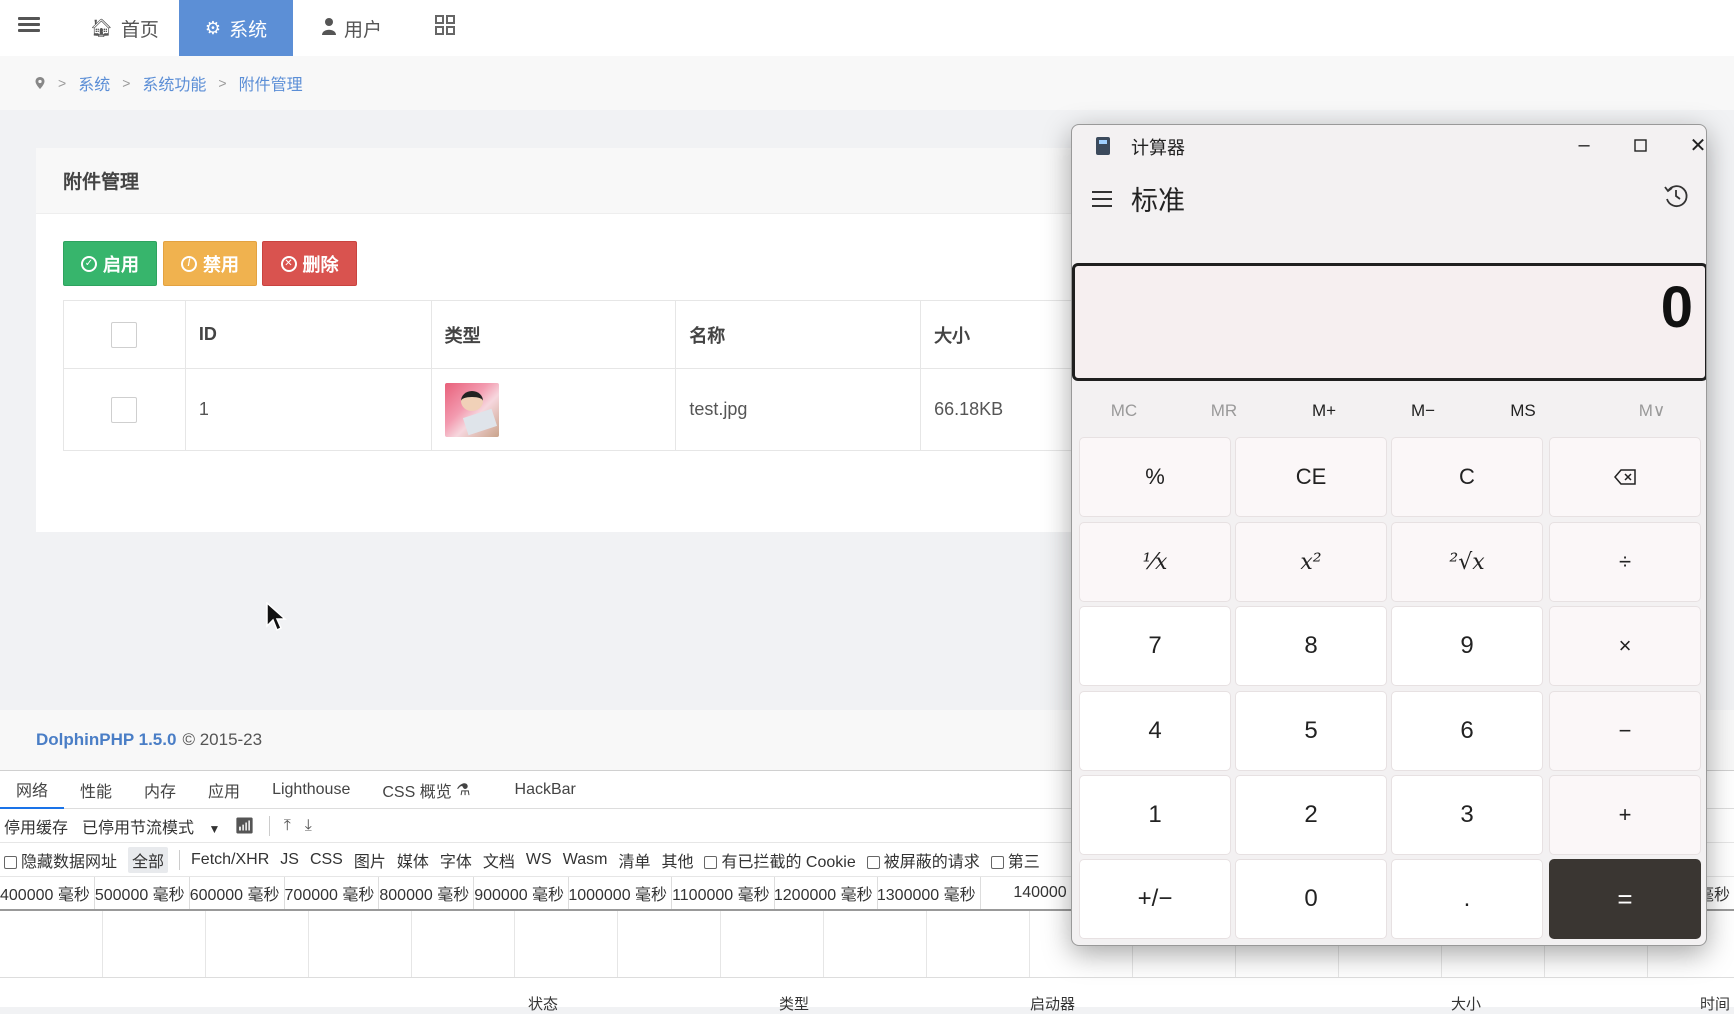  What do you see at coordinates (1102, 199) in the screenshot?
I see `calculator-menu-icon` at bounding box center [1102, 199].